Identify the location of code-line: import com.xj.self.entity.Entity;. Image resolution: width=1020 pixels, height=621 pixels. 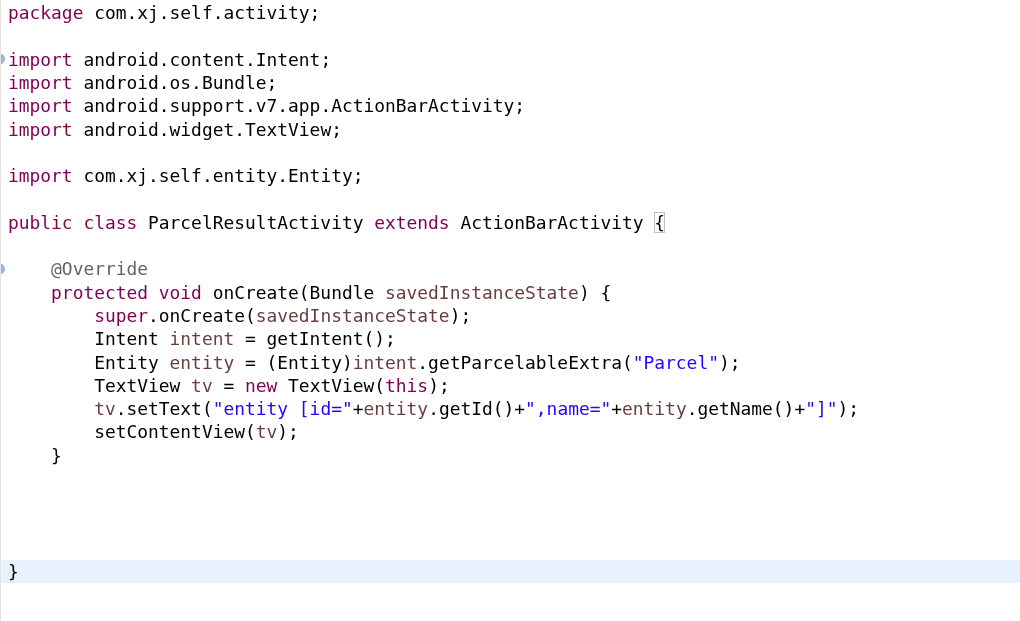
(186, 176).